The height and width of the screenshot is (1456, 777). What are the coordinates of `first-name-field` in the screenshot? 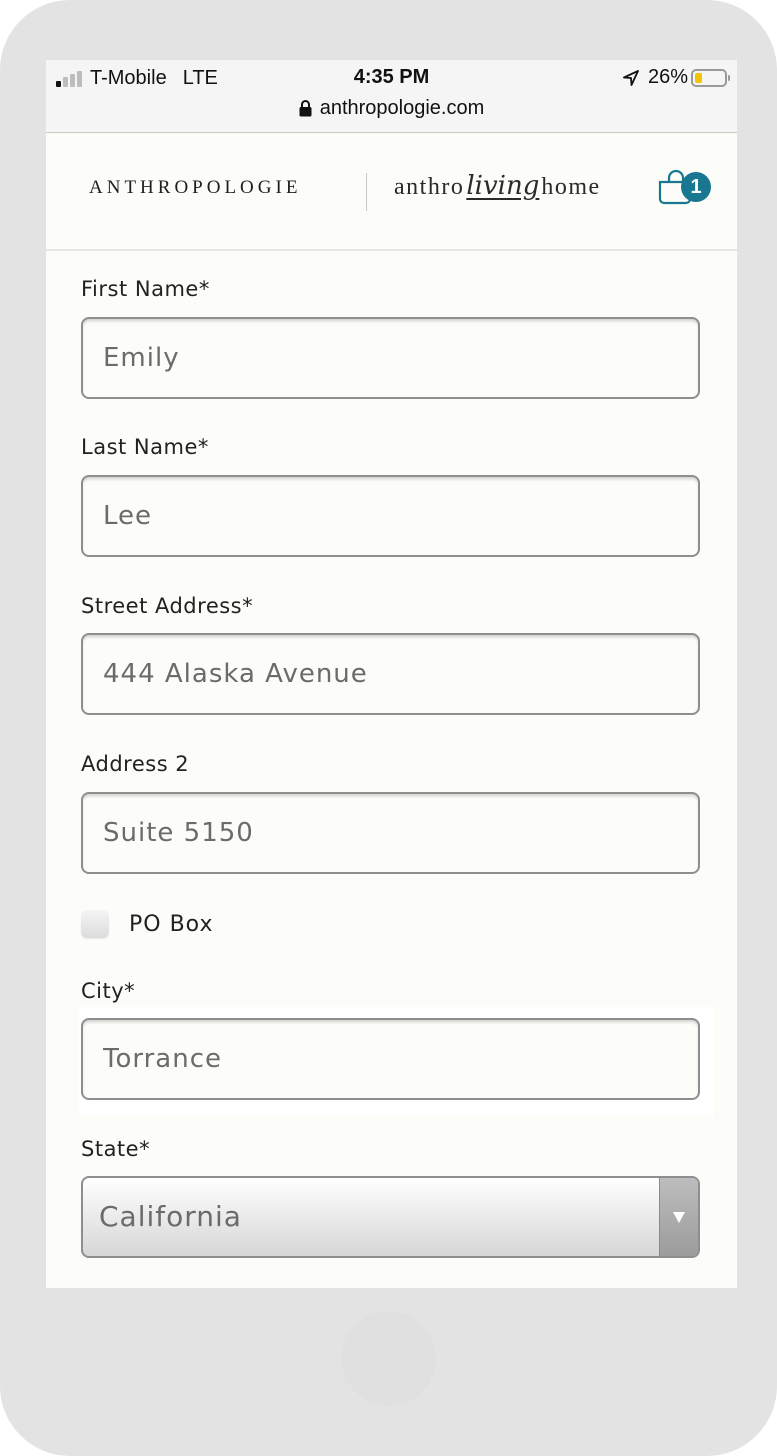 It's located at (390, 358).